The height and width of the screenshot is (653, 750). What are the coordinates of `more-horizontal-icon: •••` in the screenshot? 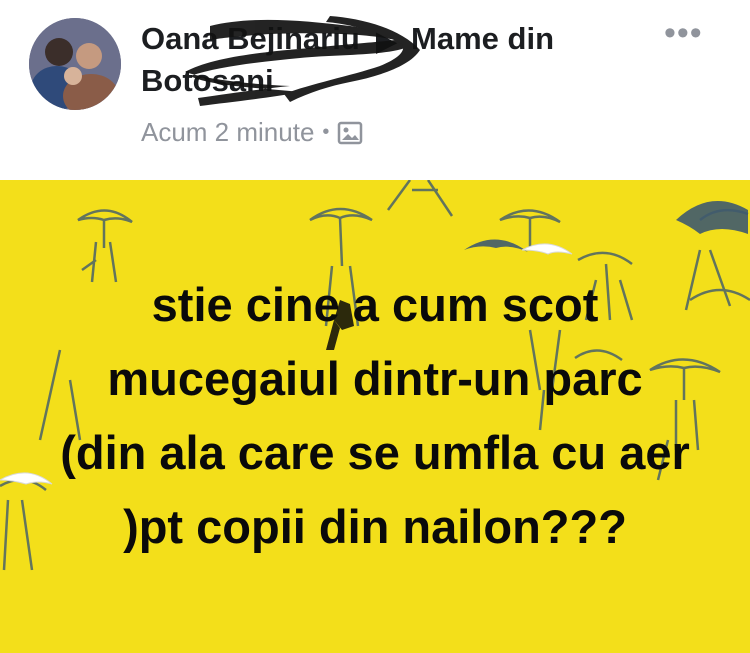 It's located at (683, 33).